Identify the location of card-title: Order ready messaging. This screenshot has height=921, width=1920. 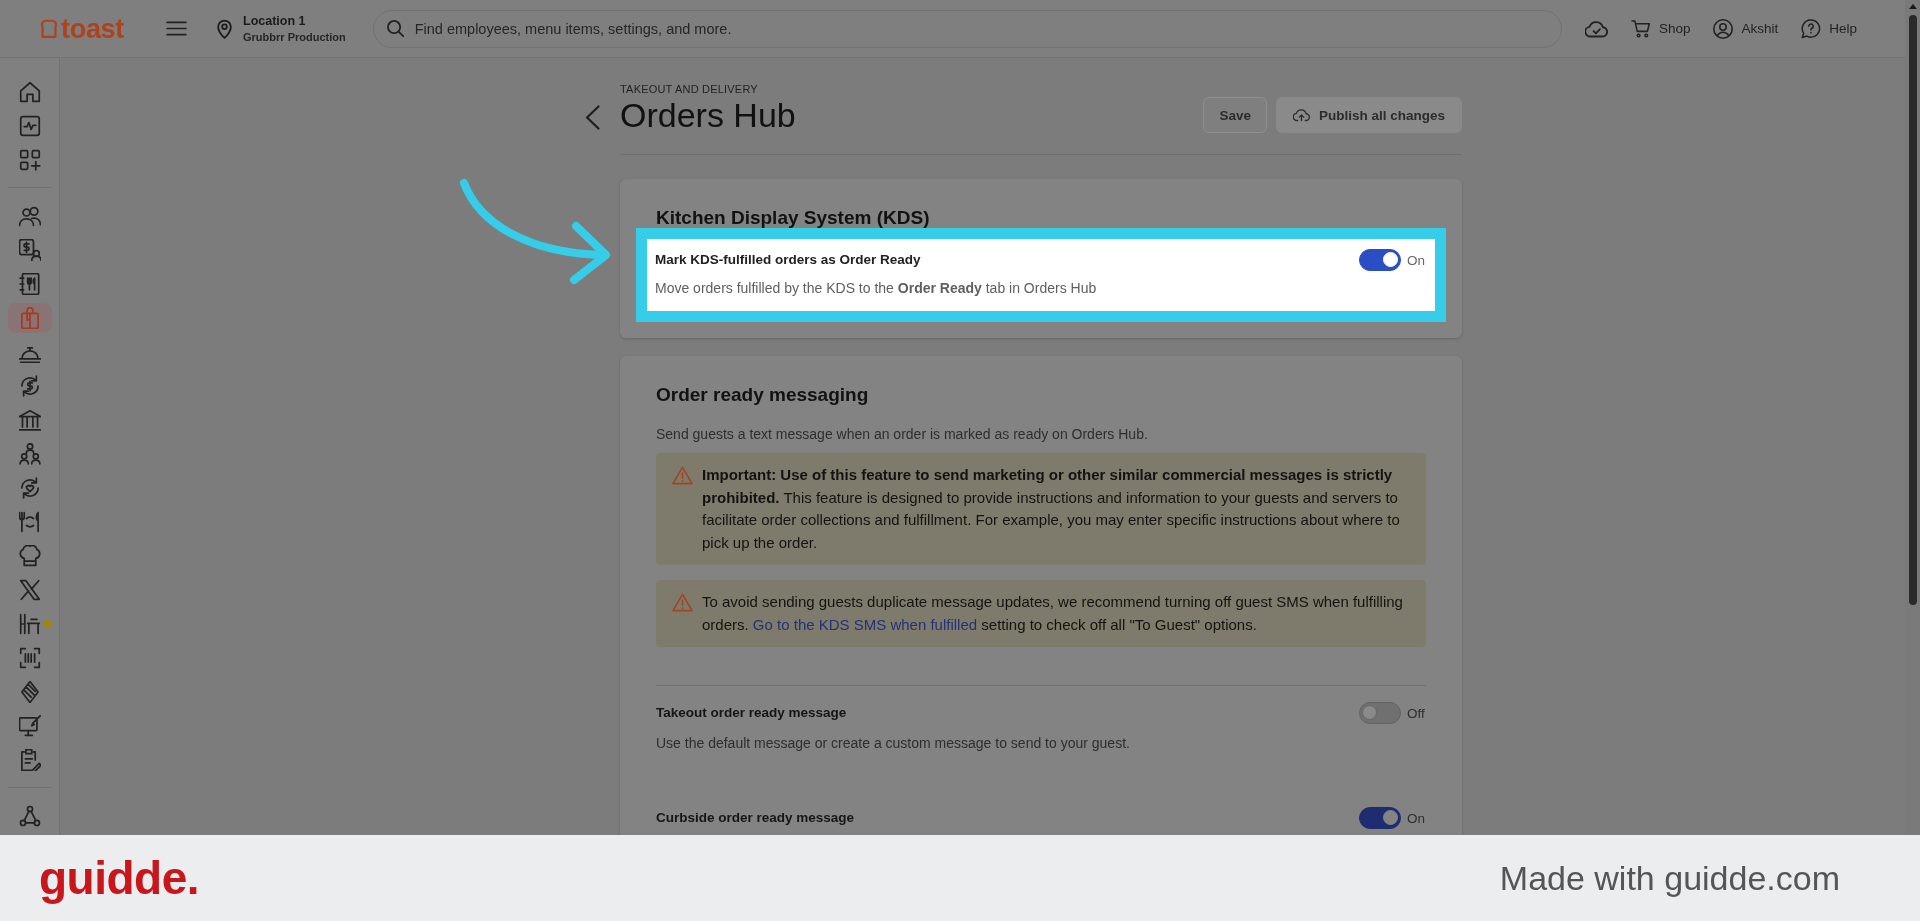
(763, 395).